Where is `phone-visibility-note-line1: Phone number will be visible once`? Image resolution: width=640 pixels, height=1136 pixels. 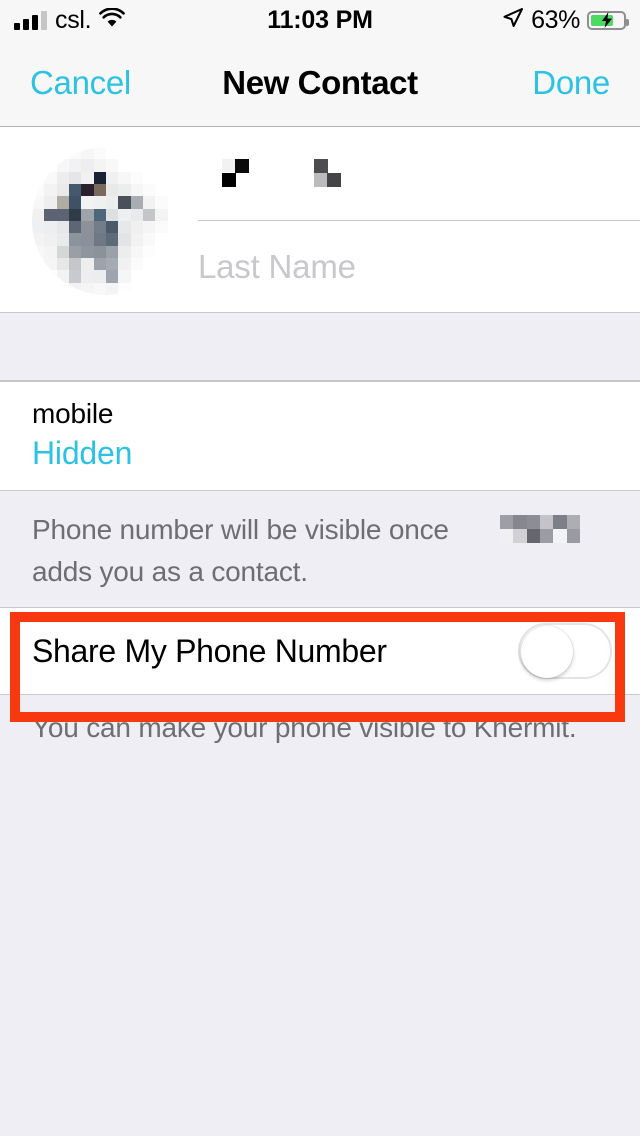 phone-visibility-note-line1: Phone number will be visible once is located at coordinates (240, 529).